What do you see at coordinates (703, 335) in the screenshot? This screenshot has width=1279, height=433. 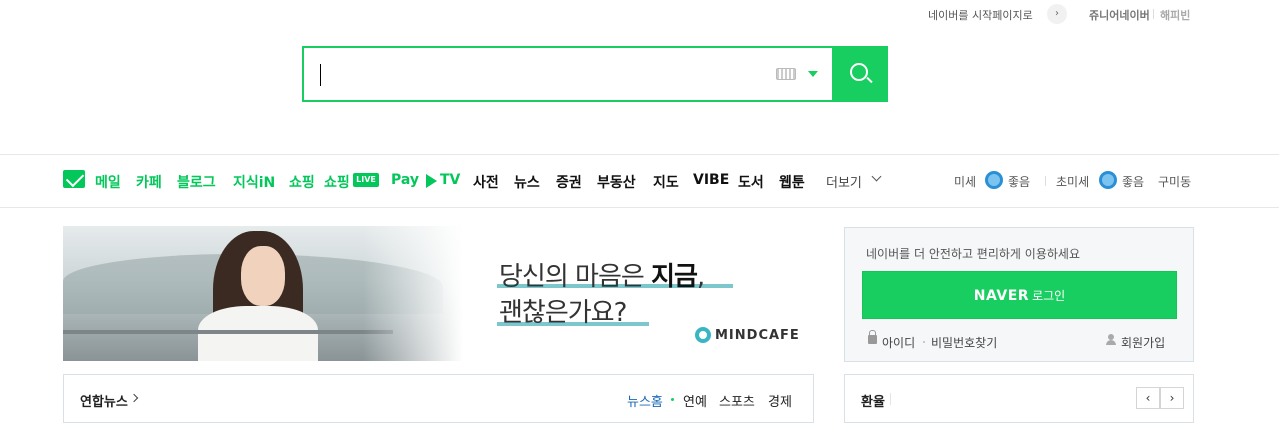 I see `mindcafe-logo-icon` at bounding box center [703, 335].